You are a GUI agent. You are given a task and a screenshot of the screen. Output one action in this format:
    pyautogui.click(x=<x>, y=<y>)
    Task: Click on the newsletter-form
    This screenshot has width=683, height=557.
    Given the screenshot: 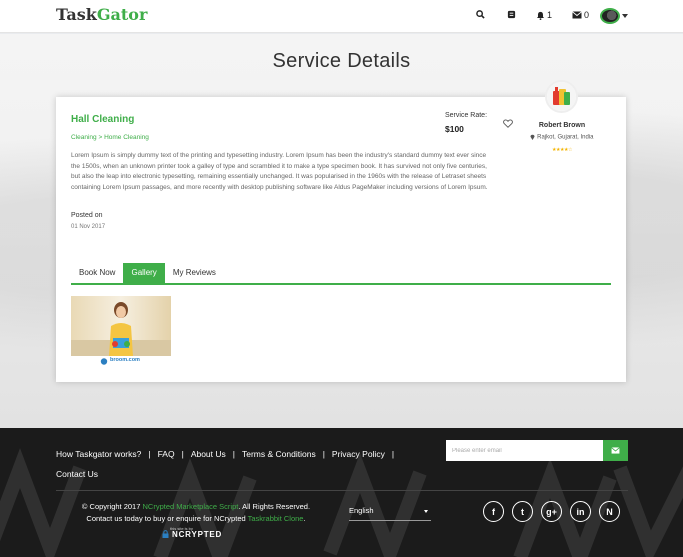 What is the action you would take?
    pyautogui.click(x=537, y=450)
    